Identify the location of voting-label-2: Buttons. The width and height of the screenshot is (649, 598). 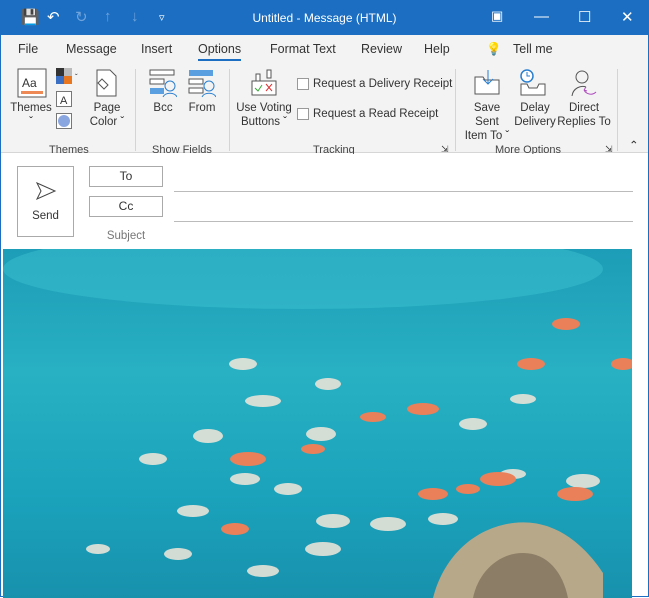
(260, 122).